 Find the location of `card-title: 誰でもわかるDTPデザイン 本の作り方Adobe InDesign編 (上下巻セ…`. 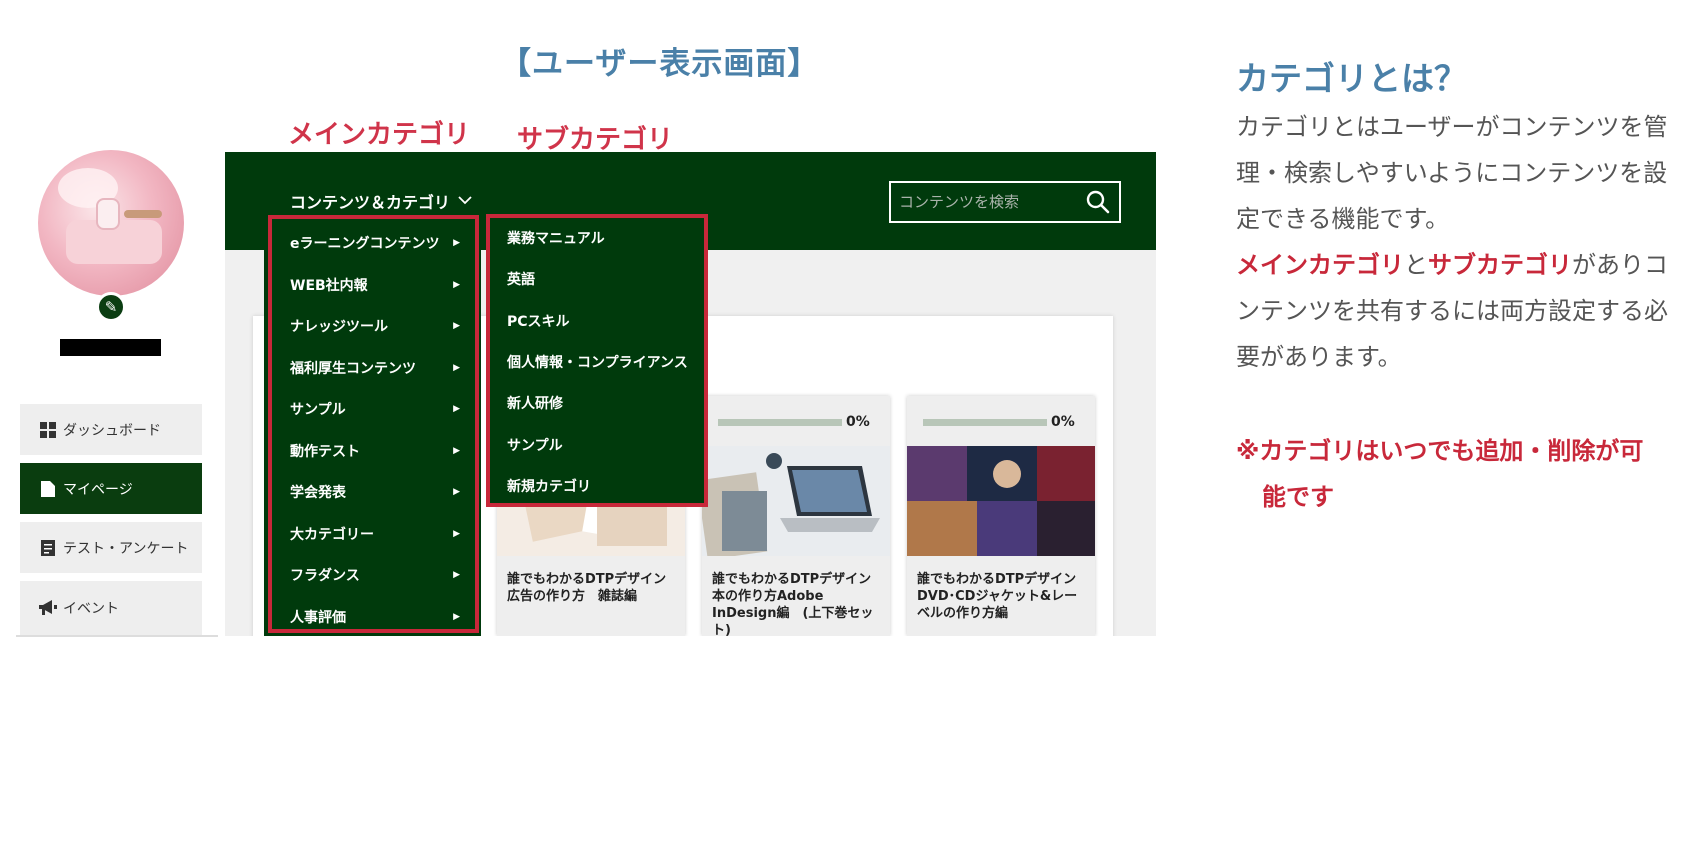

card-title: 誰でもわかるDTPデザイン 本の作り方Adobe InDesign編 (上下巻セ… is located at coordinates (798, 604).